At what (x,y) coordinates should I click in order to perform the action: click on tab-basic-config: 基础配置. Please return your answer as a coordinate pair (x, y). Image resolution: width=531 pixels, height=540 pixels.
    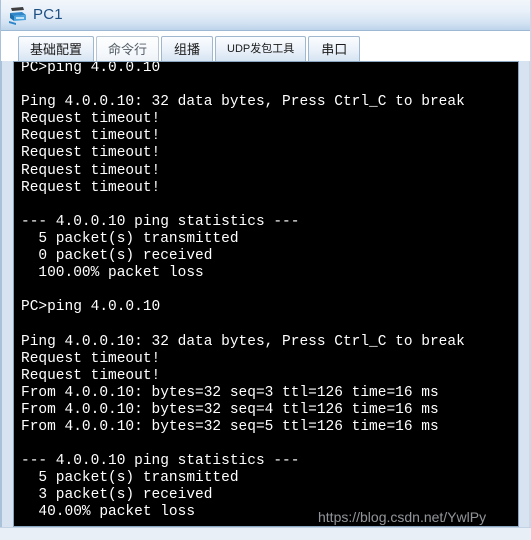
    Looking at the image, I should click on (56, 48).